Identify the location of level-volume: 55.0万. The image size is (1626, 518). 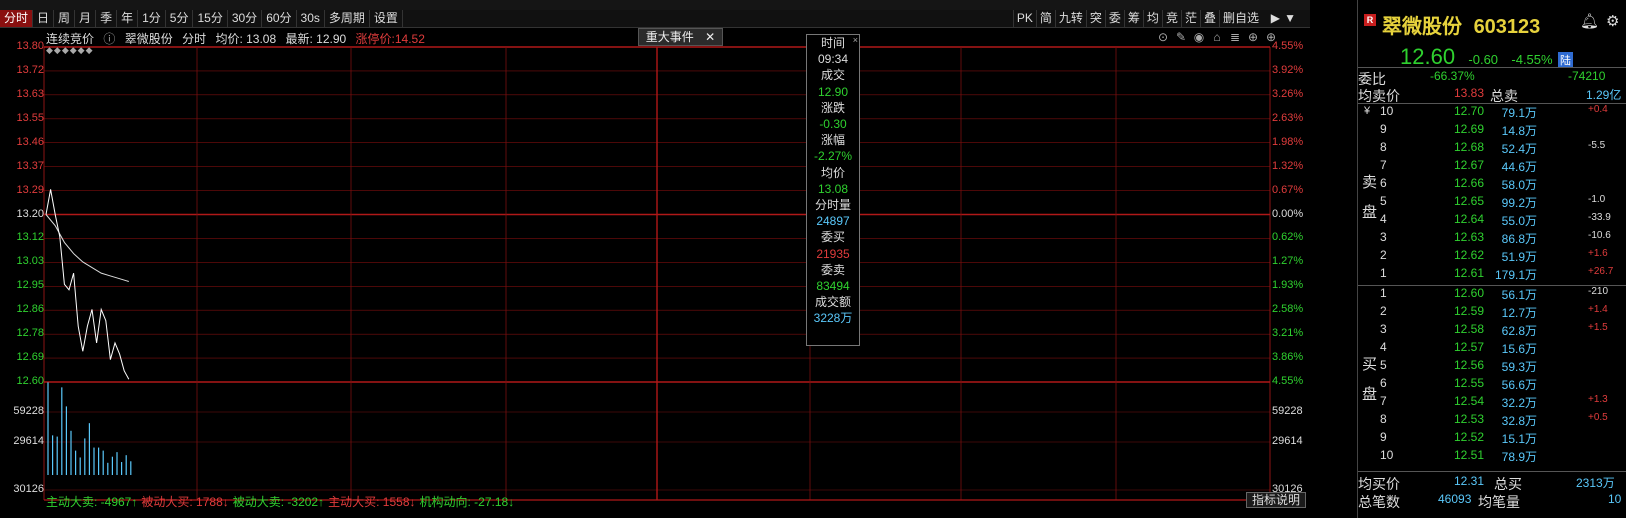
(1519, 221).